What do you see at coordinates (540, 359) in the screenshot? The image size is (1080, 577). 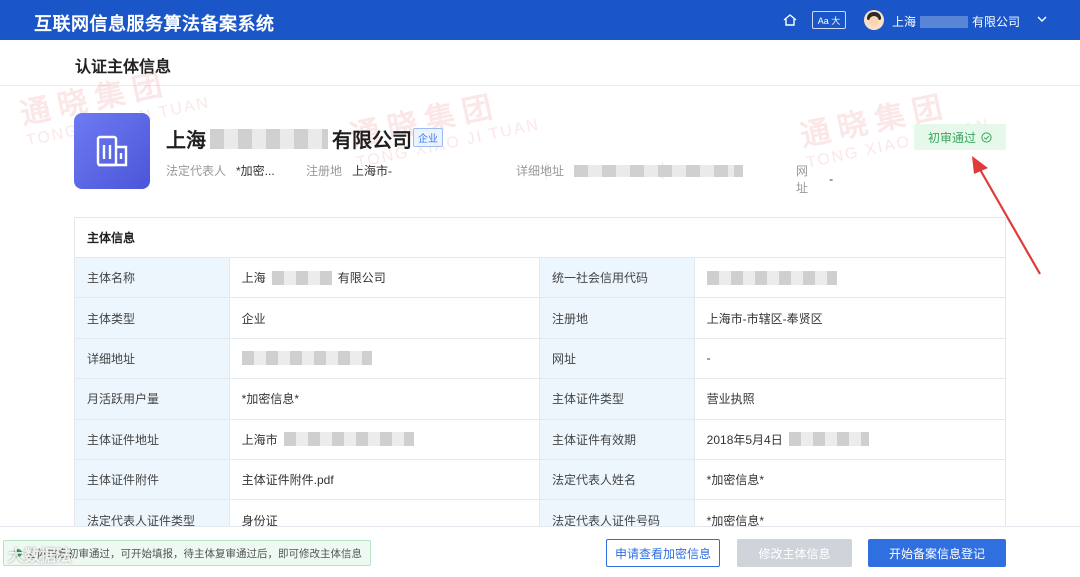 I see `table-row: 详细地址 网址 -` at bounding box center [540, 359].